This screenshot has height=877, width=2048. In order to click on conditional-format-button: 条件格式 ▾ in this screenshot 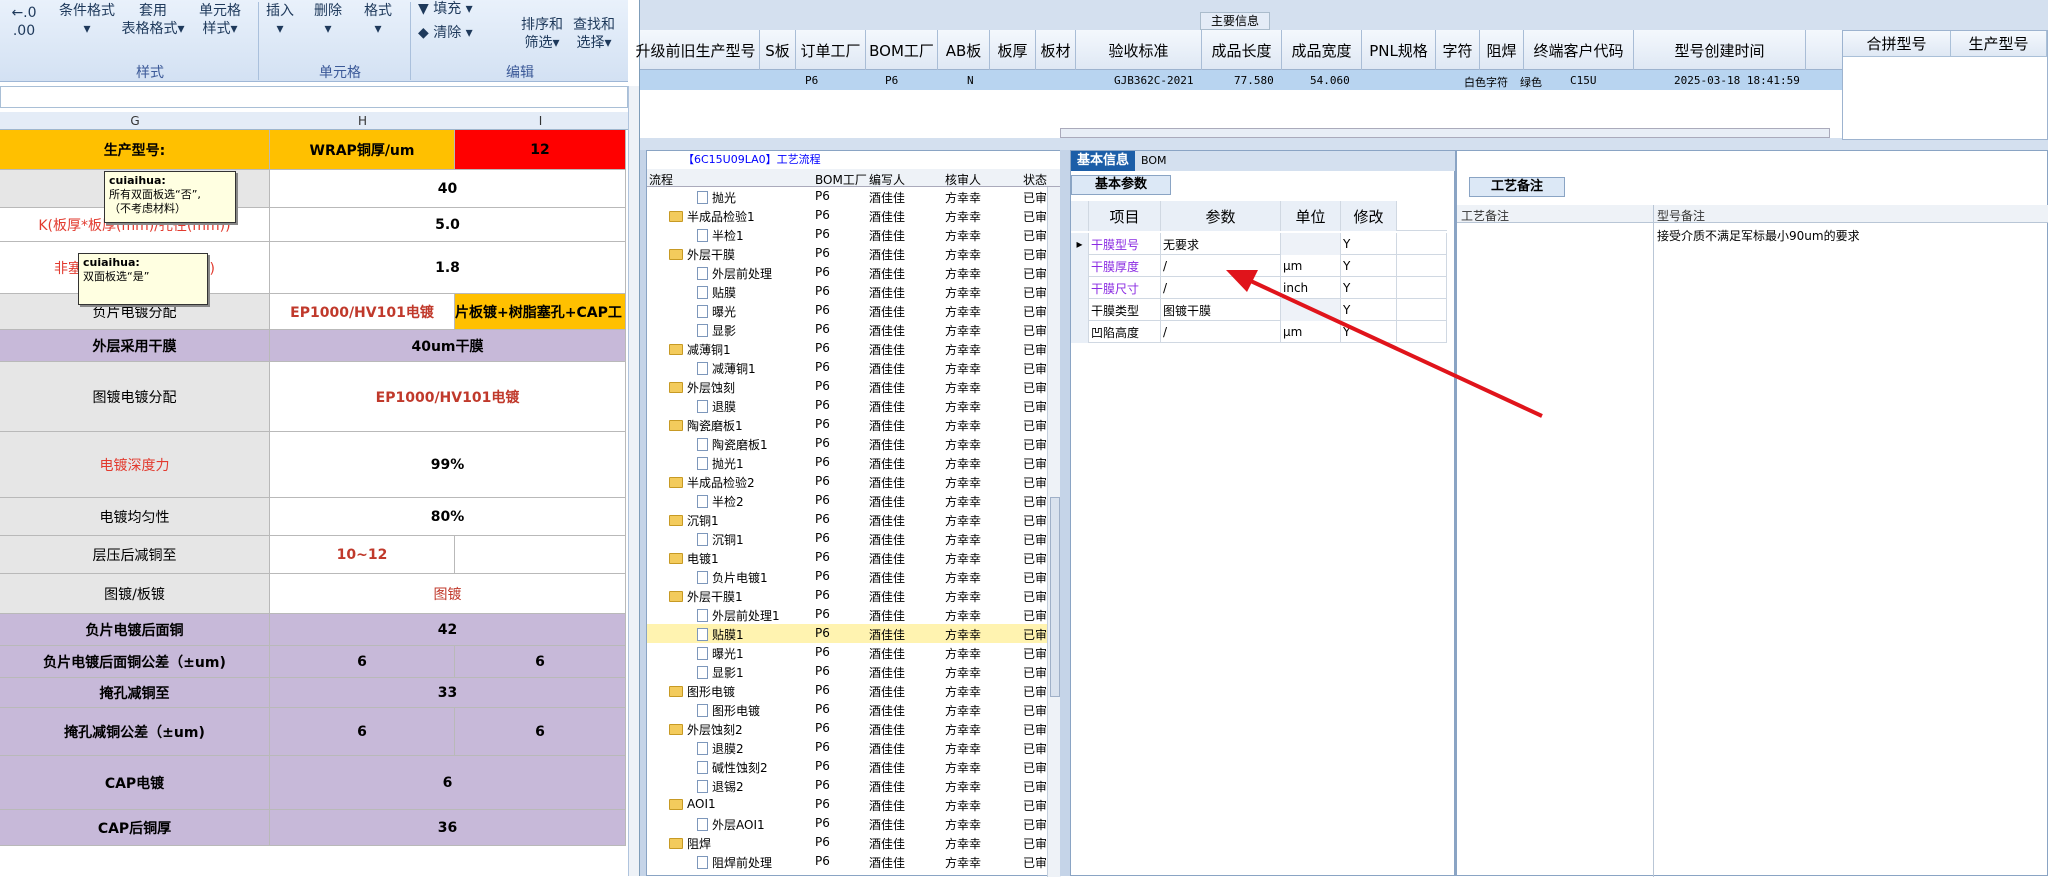, I will do `click(87, 20)`.